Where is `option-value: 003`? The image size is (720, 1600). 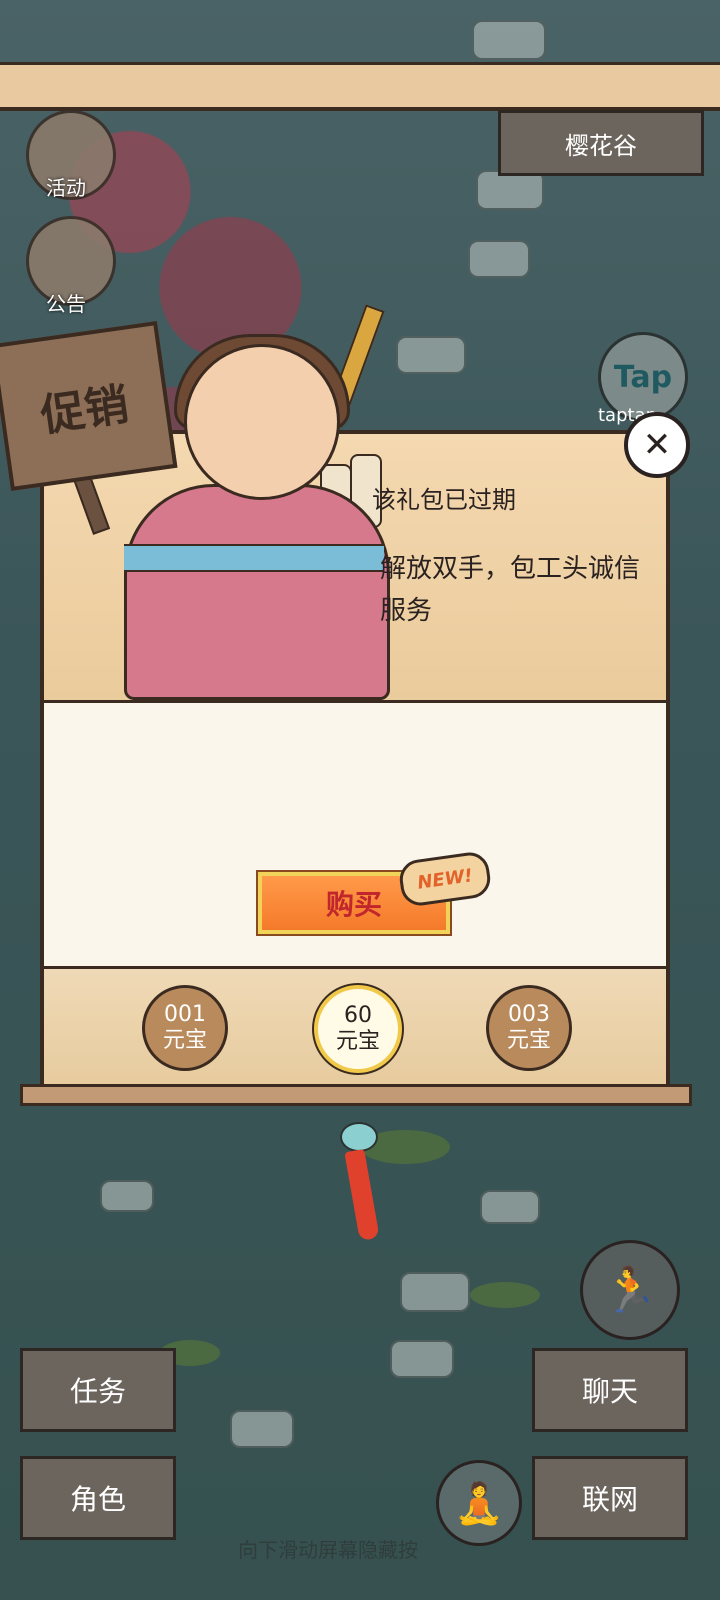 option-value: 003 is located at coordinates (529, 1014).